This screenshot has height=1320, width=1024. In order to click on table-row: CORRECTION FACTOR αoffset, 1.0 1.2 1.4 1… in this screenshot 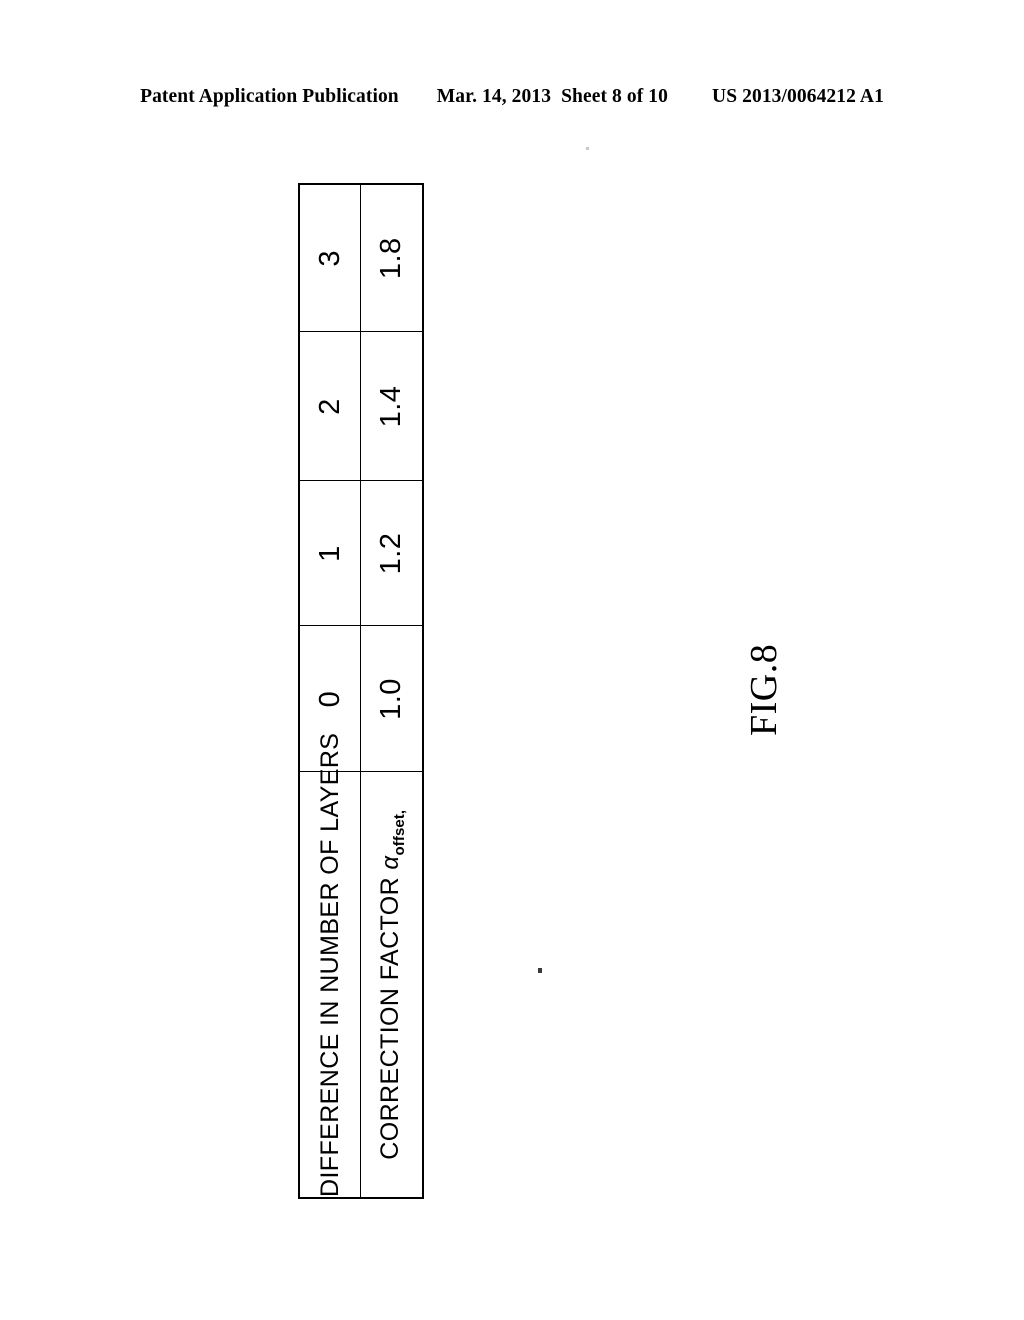, I will do `click(391, 691)`.